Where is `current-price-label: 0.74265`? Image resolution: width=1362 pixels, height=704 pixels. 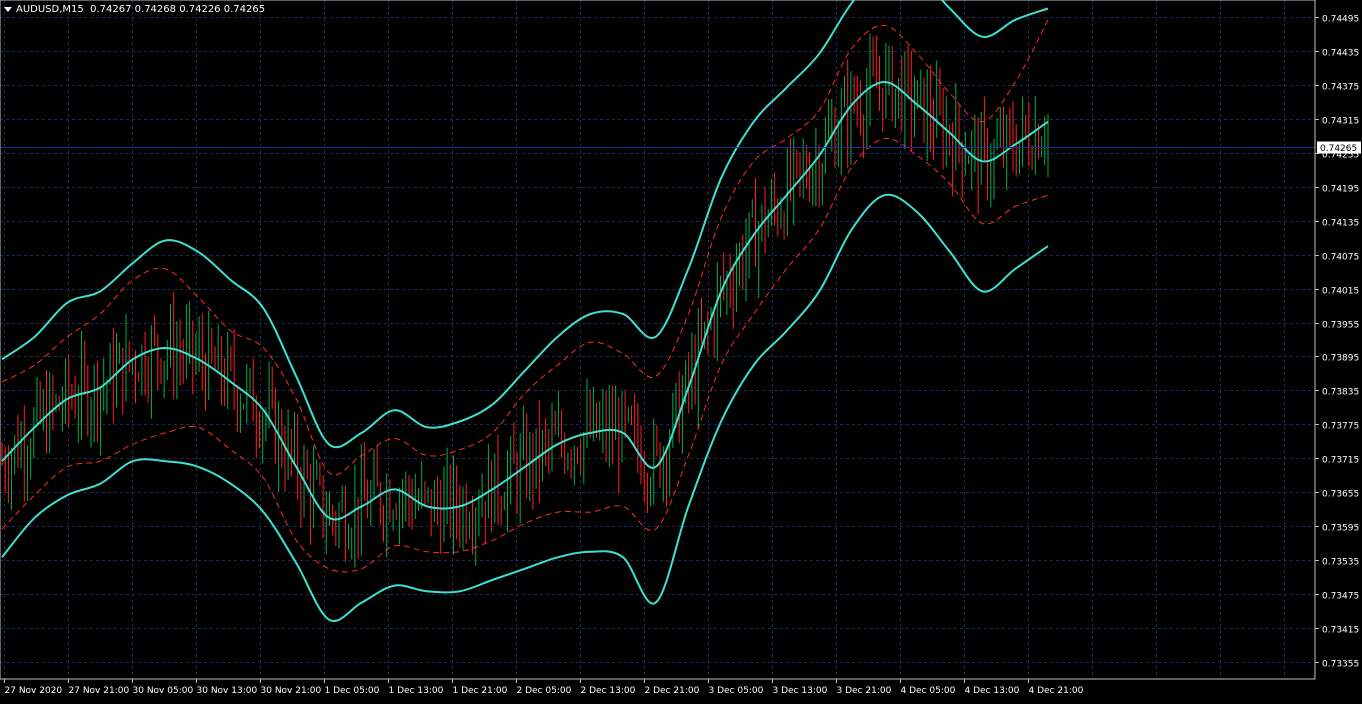 current-price-label: 0.74265 is located at coordinates (1338, 149).